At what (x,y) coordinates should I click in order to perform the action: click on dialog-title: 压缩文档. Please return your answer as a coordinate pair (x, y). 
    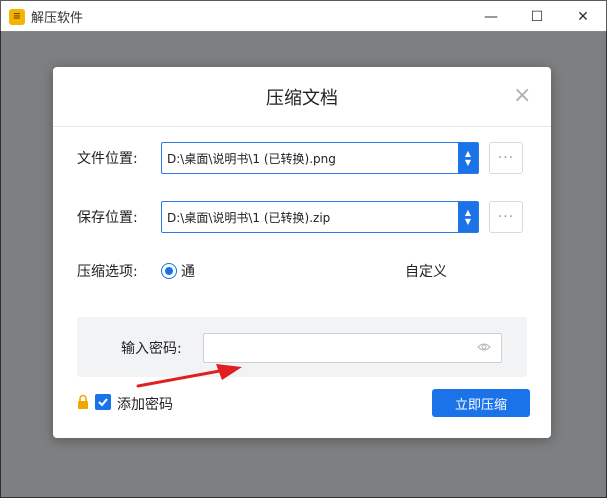
    Looking at the image, I should click on (302, 98).